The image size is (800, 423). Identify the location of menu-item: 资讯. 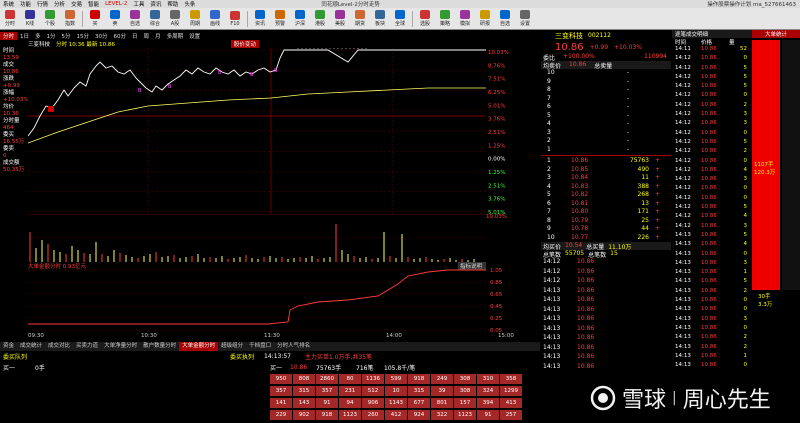
(155, 4).